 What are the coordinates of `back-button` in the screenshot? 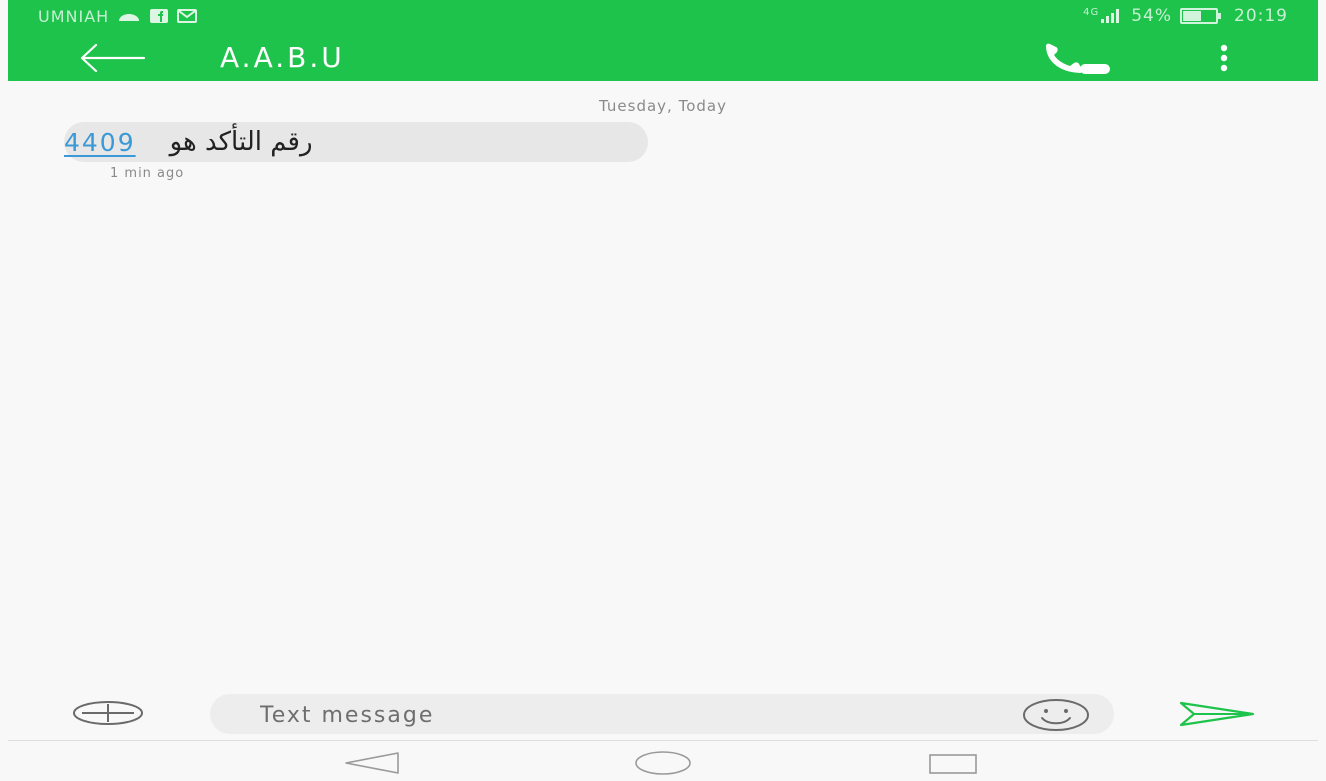 It's located at (113, 58).